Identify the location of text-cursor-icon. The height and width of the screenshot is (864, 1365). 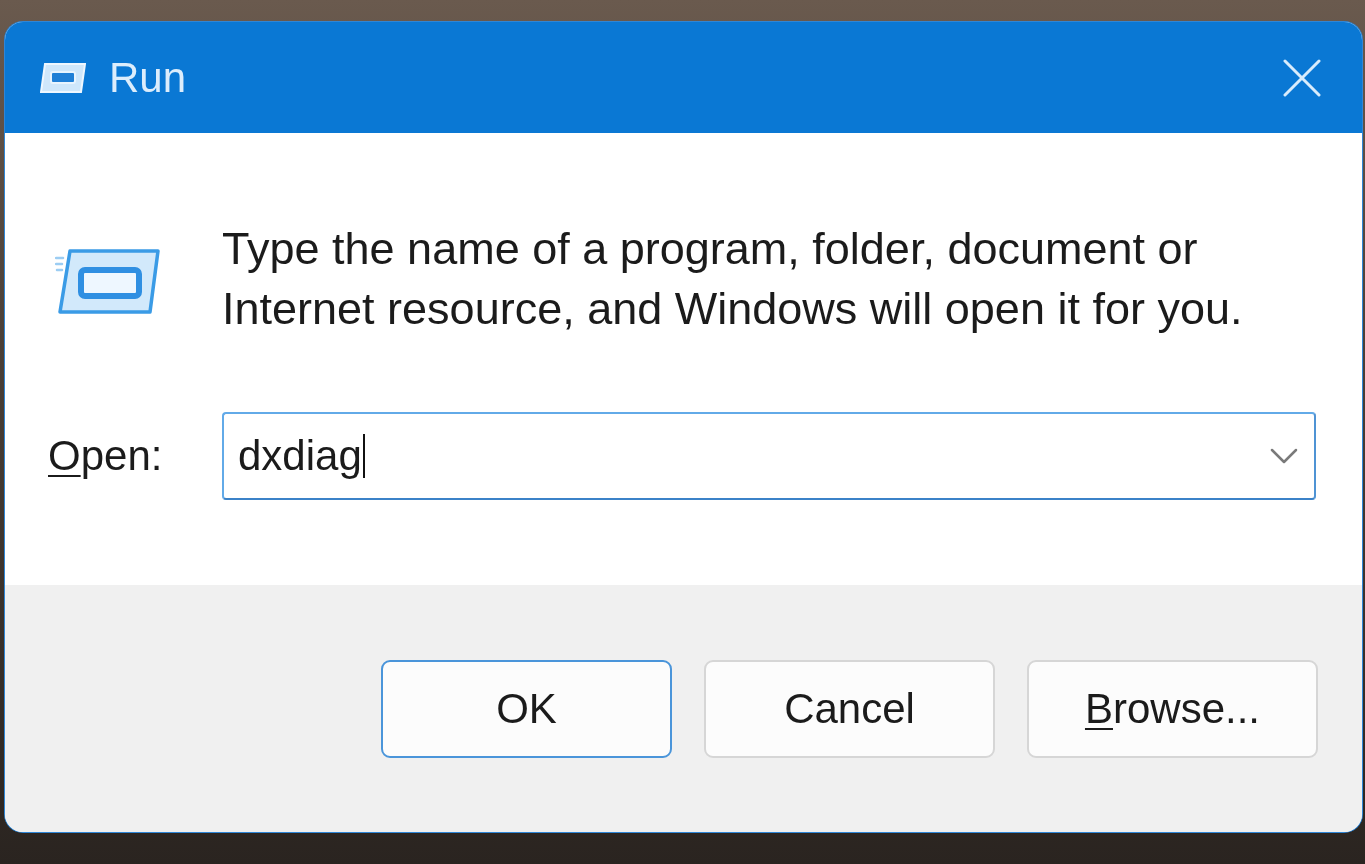
(363, 456).